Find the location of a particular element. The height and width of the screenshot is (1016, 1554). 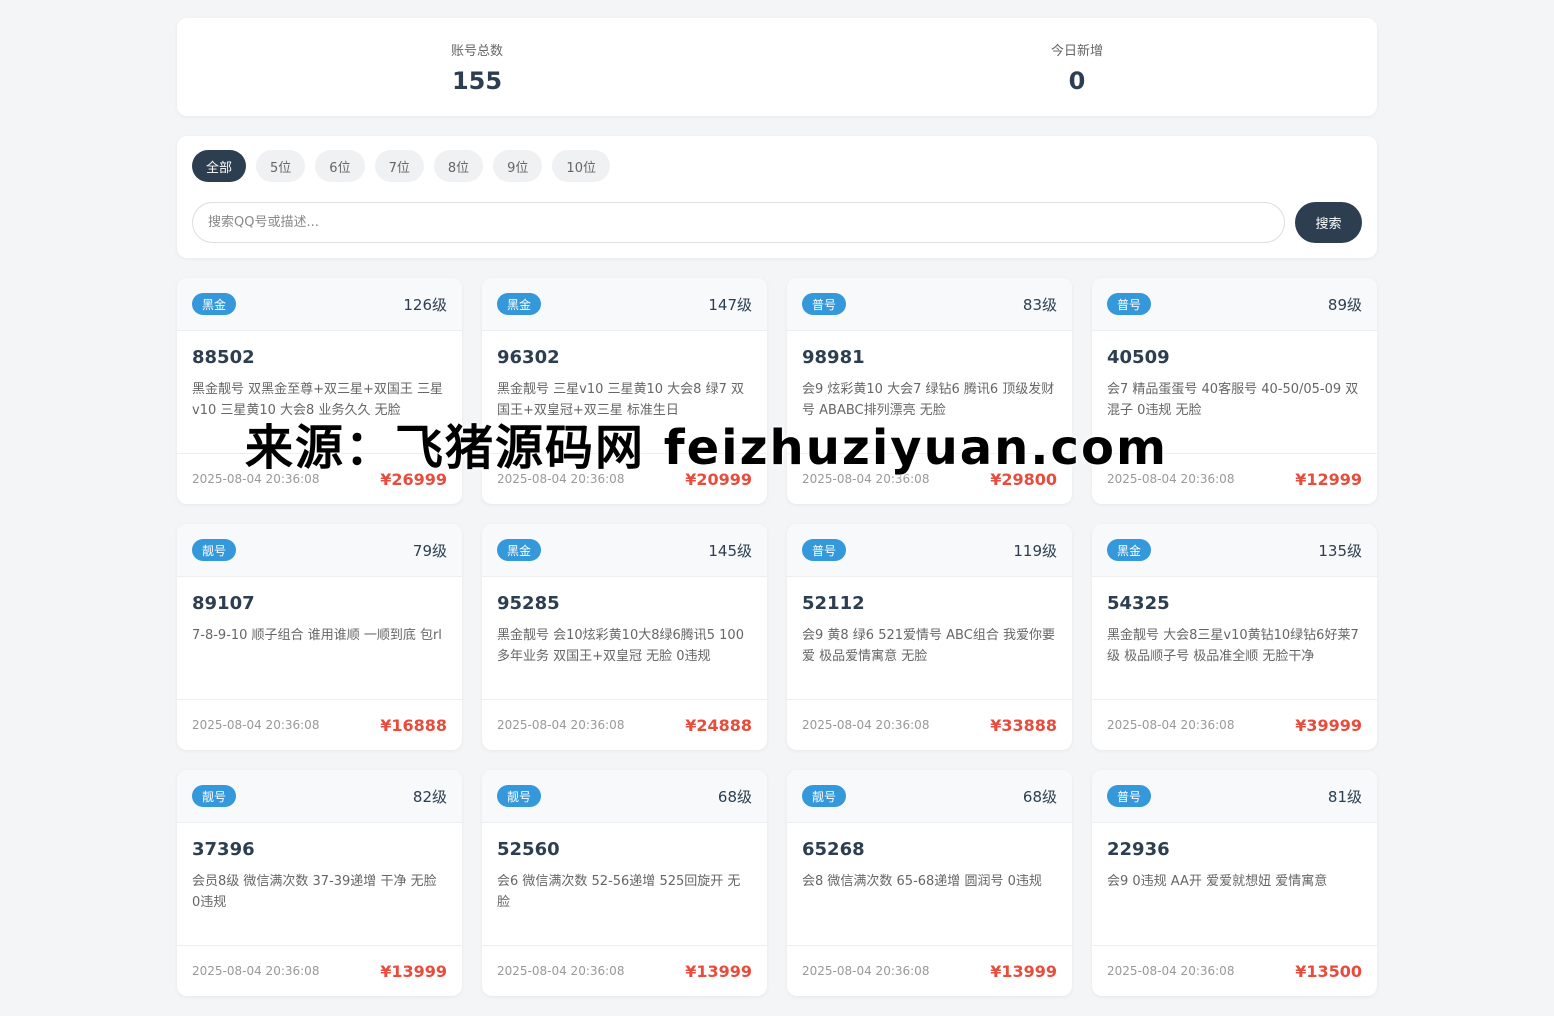

search-row: 搜索 is located at coordinates (777, 222).